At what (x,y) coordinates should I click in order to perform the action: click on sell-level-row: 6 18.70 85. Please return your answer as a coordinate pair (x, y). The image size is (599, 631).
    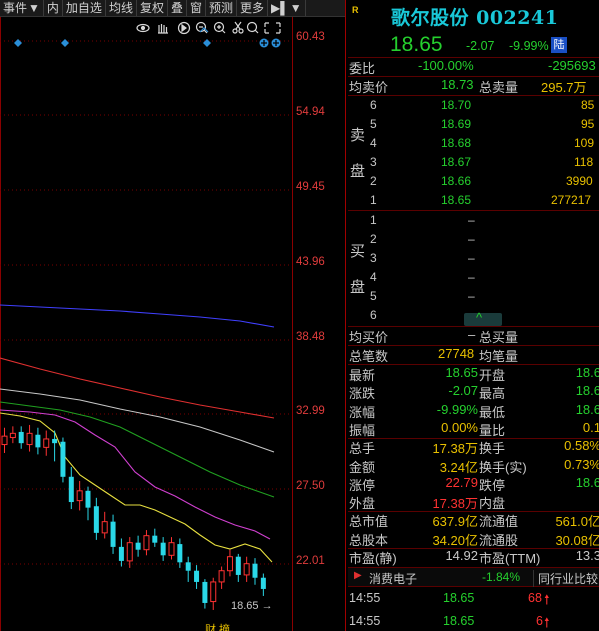
    Looking at the image, I should click on (473, 105).